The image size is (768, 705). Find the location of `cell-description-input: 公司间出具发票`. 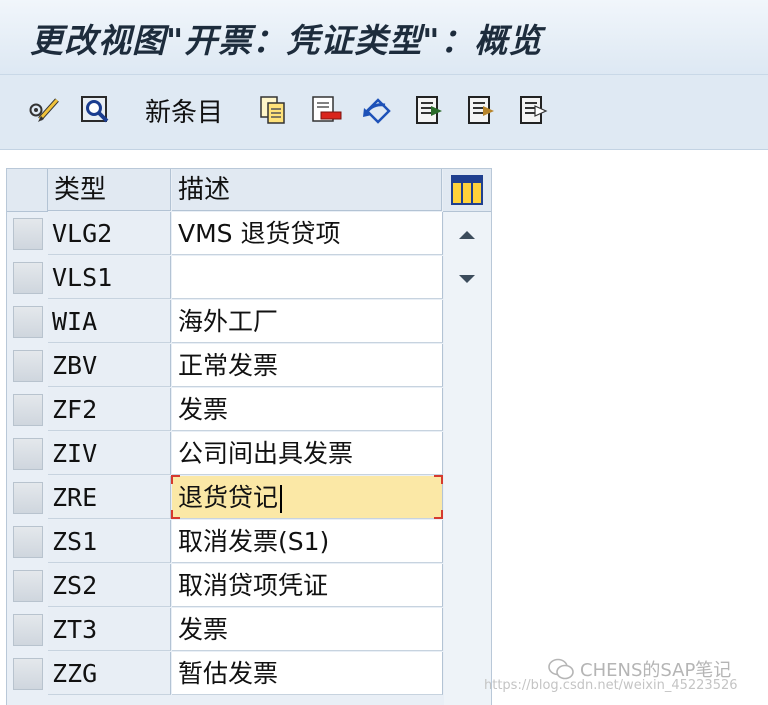

cell-description-input: 公司间出具发票 is located at coordinates (307, 453).